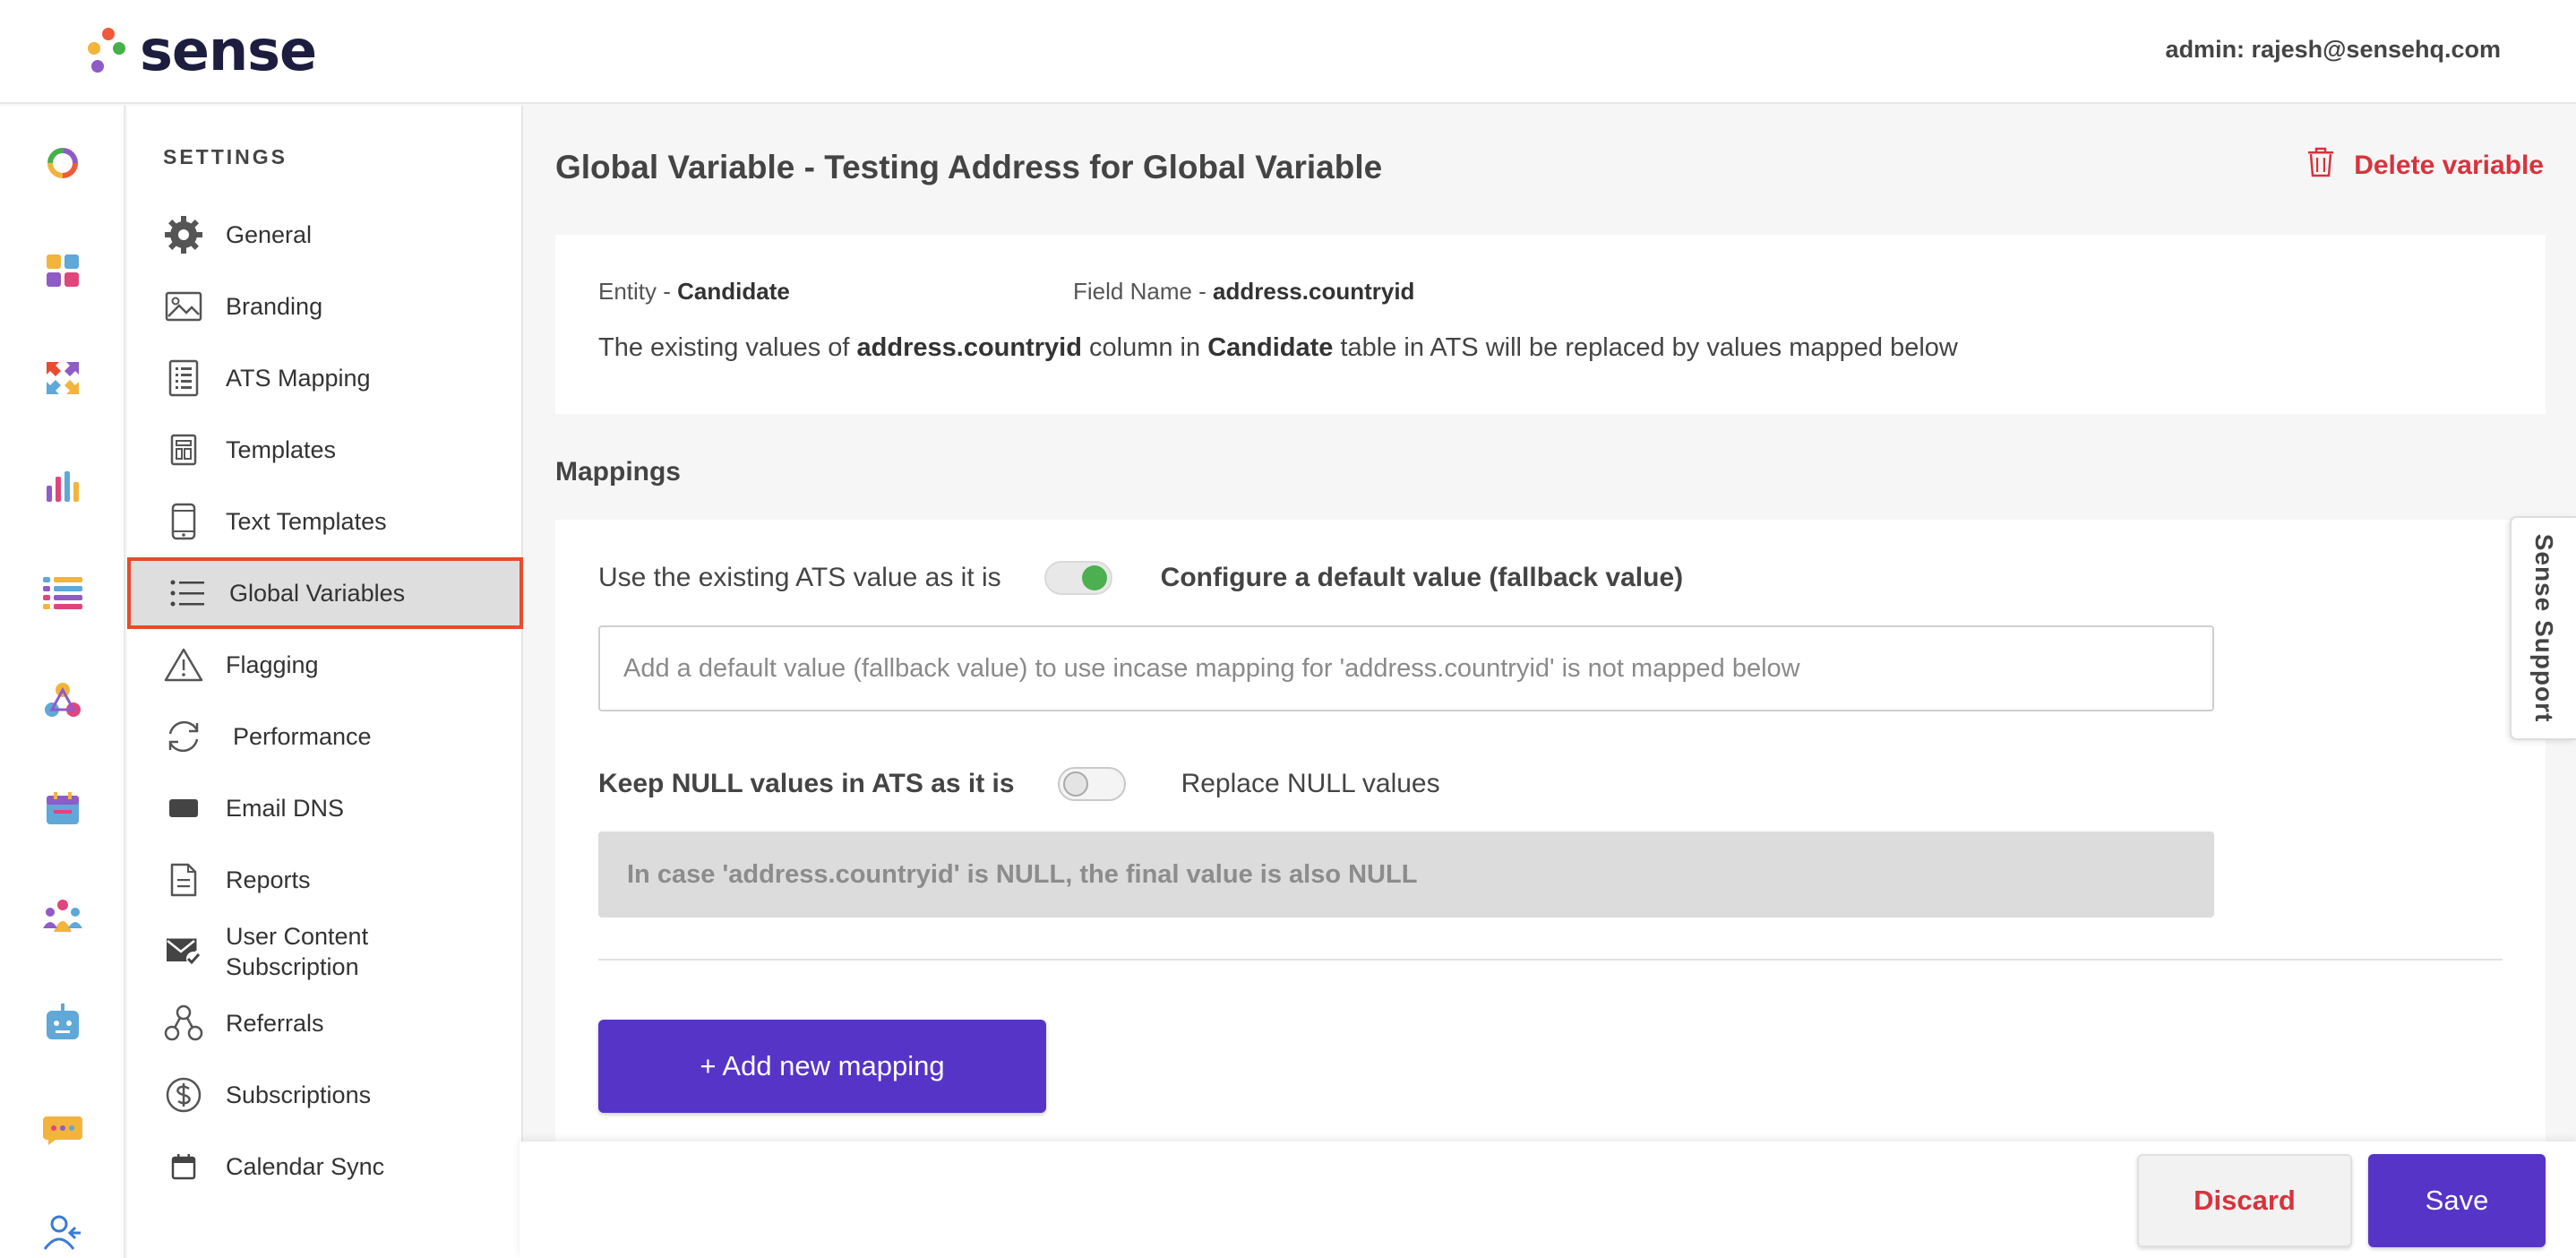  What do you see at coordinates (183, 306) in the screenshot?
I see `image-icon` at bounding box center [183, 306].